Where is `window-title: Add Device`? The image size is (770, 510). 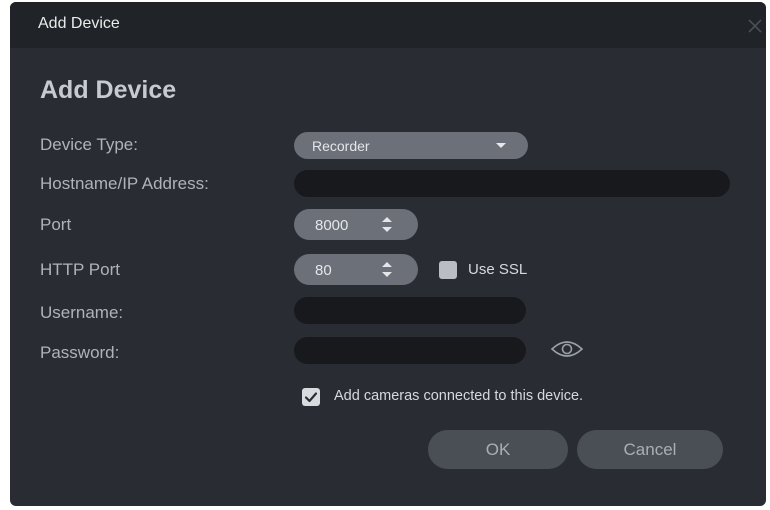 window-title: Add Device is located at coordinates (79, 23).